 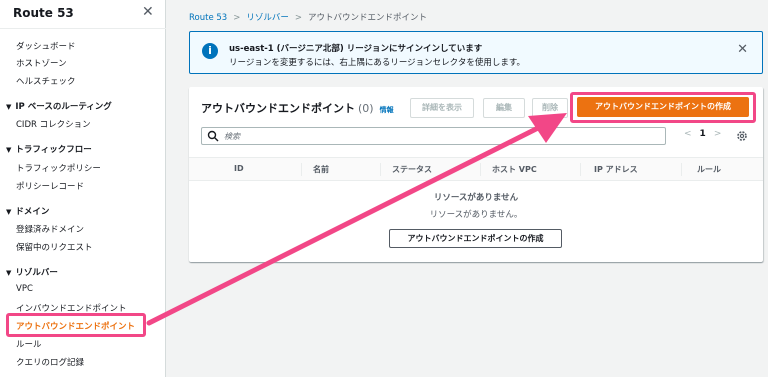 I want to click on sidebar-group-label: リゾルバー, so click(x=36, y=273).